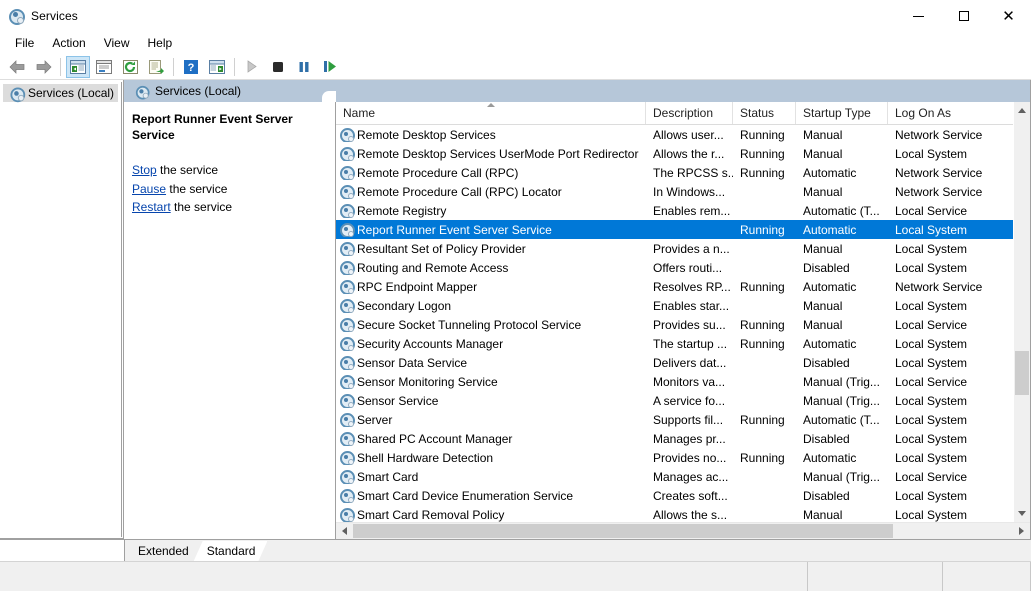  I want to click on mmc-tab-services-local: Services (Local), so click(189, 91).